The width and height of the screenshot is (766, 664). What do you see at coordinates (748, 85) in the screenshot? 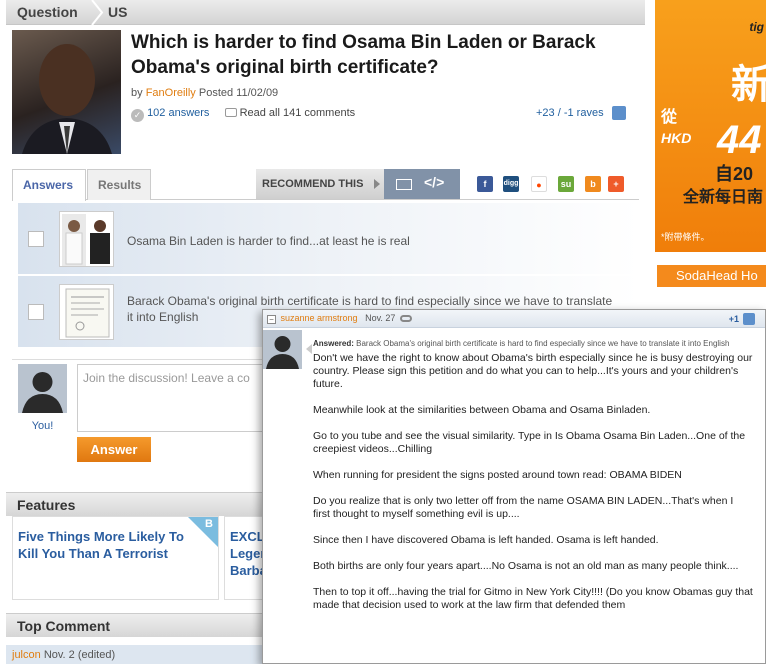
I see `ad-headline-char: 新` at bounding box center [748, 85].